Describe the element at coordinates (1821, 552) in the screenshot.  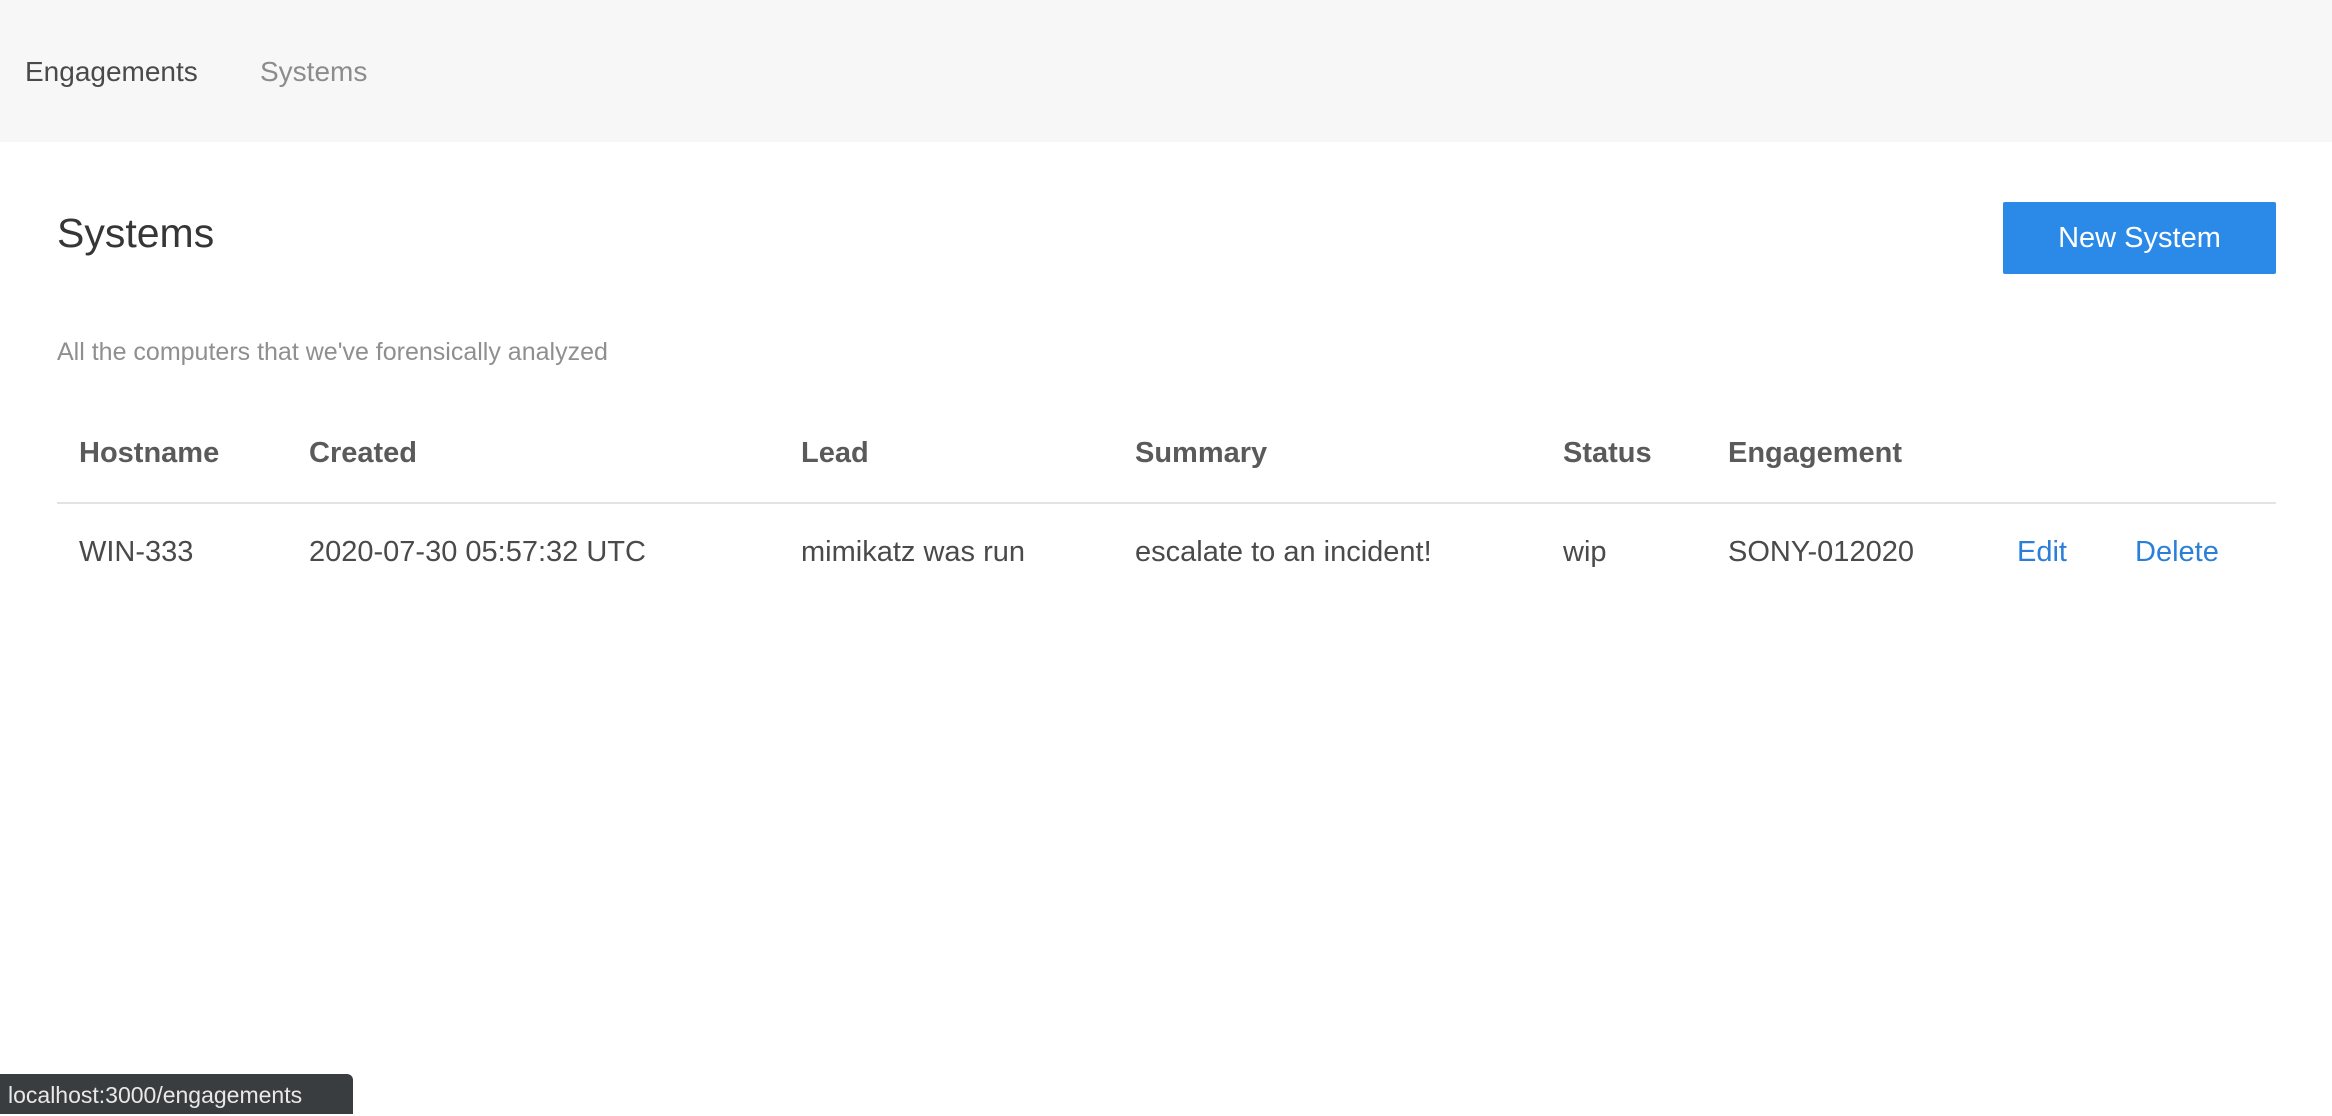
I see `cell-engagement: SONY-012020` at that location.